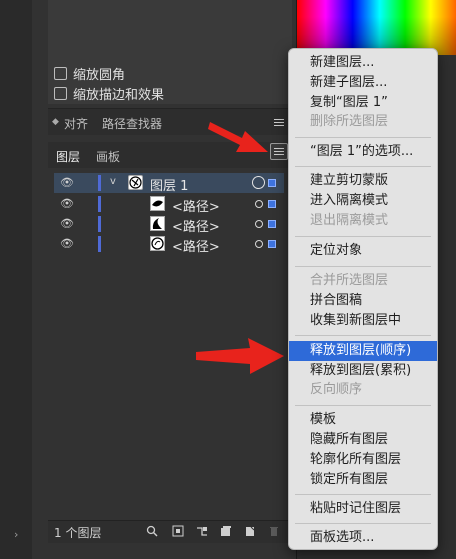 This screenshot has height=559, width=456. What do you see at coordinates (113, 181) in the screenshot?
I see `chevron-down-icon: v` at bounding box center [113, 181].